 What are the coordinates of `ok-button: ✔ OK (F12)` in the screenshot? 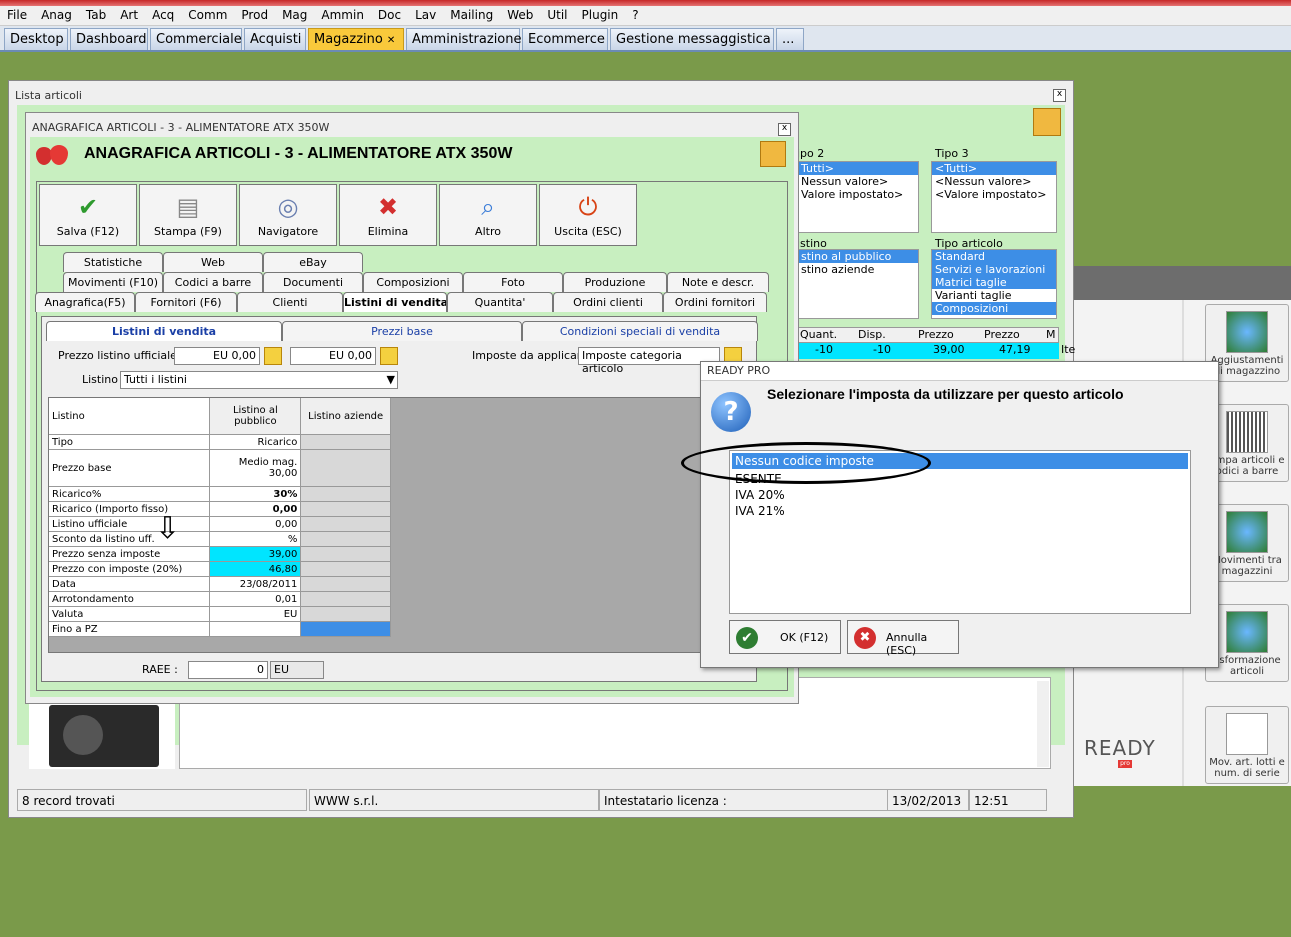 It's located at (785, 637).